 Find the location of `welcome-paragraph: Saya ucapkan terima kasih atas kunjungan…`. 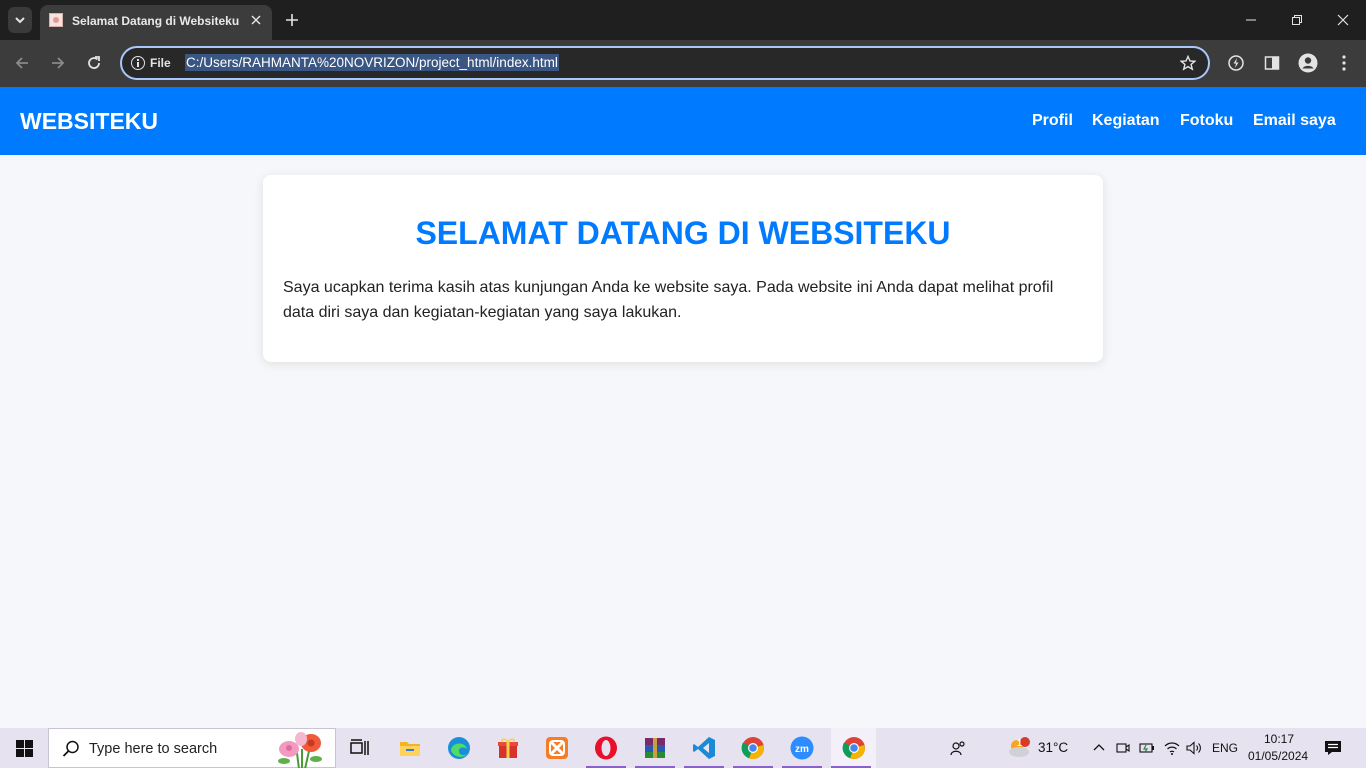

welcome-paragraph: Saya ucapkan terima kasih atas kunjungan… is located at coordinates (668, 300).